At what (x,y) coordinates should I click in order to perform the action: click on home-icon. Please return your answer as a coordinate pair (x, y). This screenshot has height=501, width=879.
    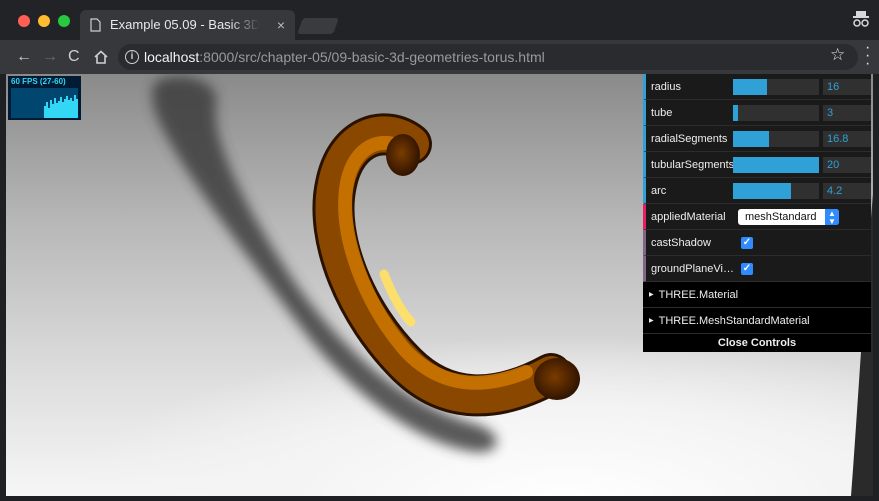
    Looking at the image, I should click on (101, 58).